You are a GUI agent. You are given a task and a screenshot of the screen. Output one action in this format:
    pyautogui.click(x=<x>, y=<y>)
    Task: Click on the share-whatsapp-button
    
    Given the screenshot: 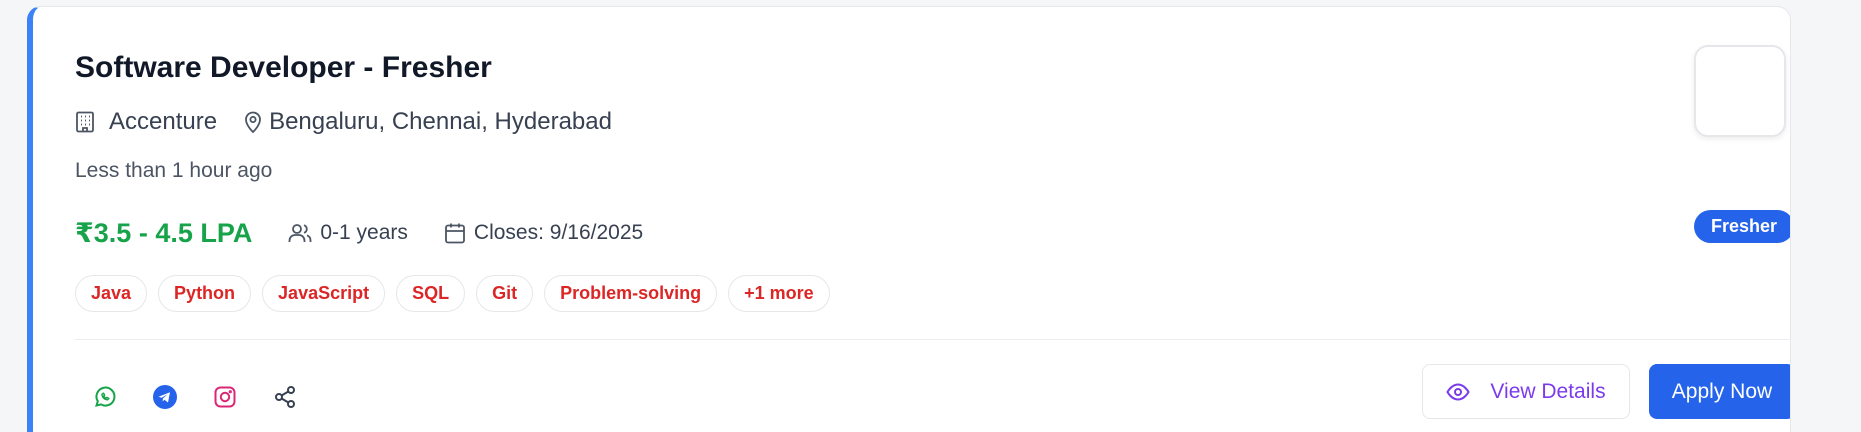 What is the action you would take?
    pyautogui.click(x=105, y=397)
    